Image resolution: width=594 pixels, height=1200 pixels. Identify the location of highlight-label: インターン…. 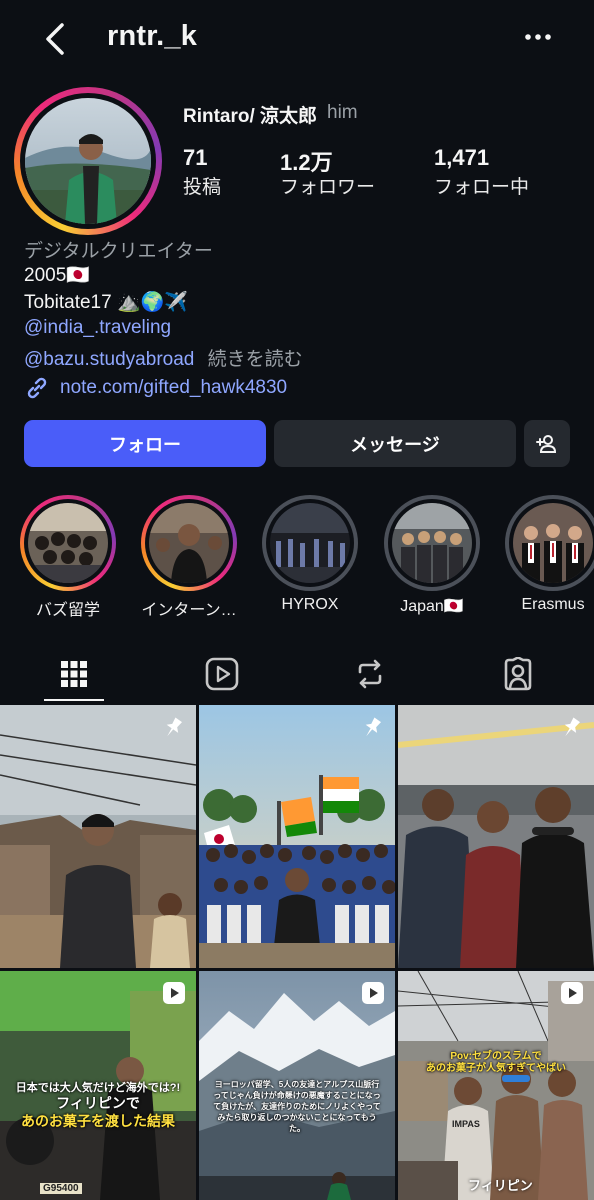
(189, 610).